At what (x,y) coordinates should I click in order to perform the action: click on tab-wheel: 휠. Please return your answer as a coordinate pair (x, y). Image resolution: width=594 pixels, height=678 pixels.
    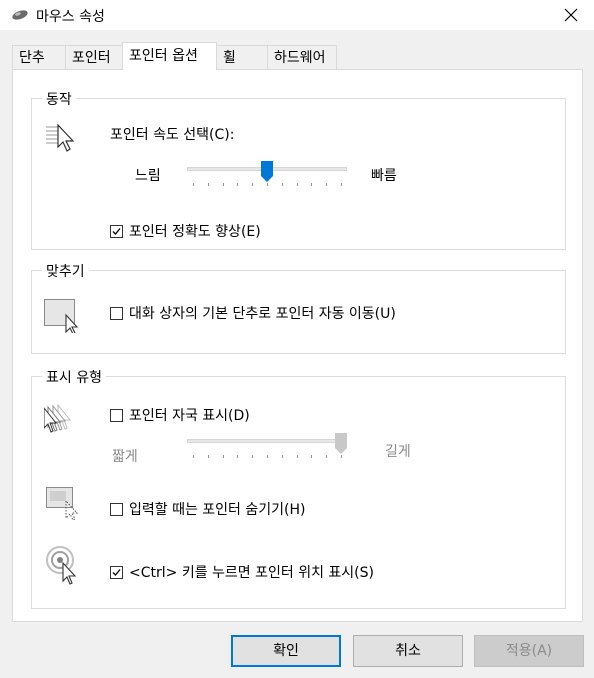
    Looking at the image, I should click on (242, 57).